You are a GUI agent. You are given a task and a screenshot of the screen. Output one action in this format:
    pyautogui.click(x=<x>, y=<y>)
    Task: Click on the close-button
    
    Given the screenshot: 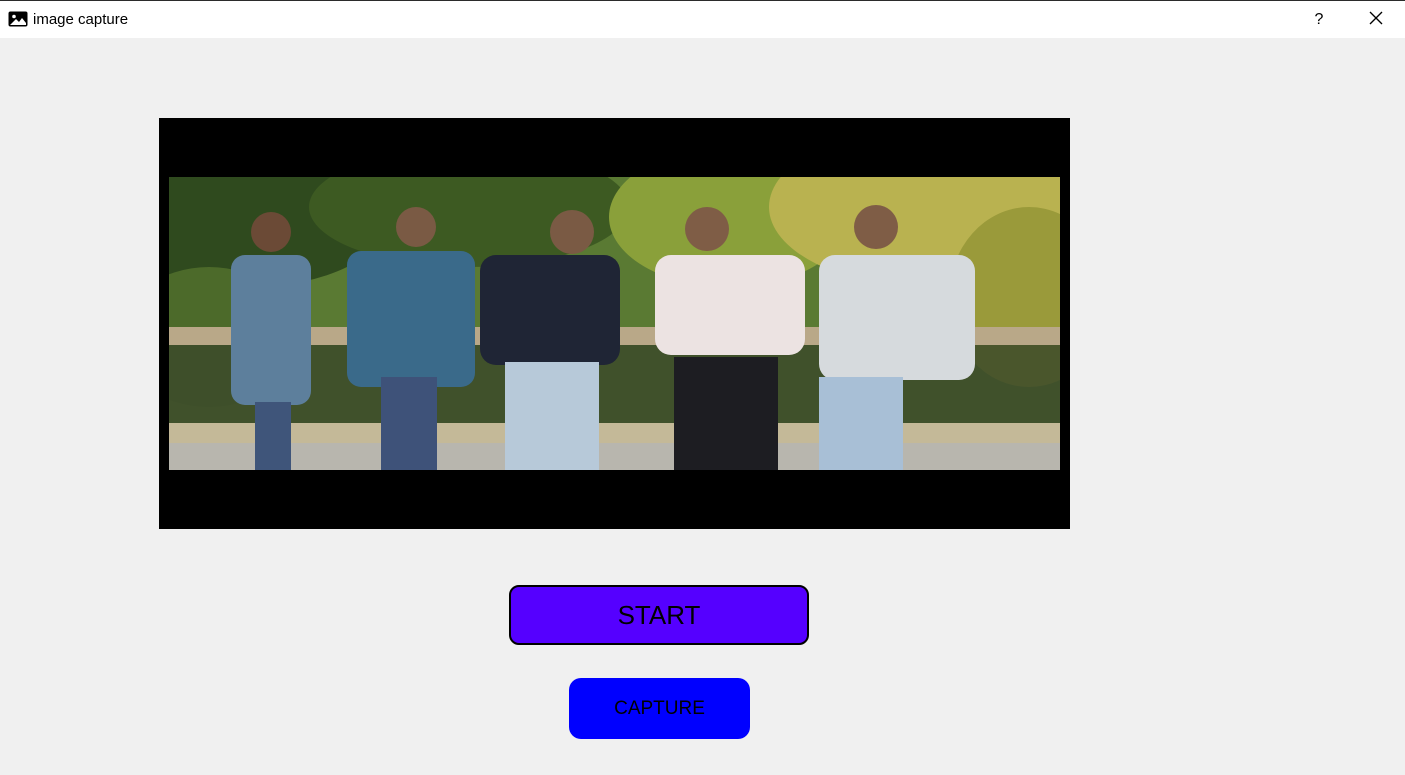 What is the action you would take?
    pyautogui.click(x=1376, y=20)
    